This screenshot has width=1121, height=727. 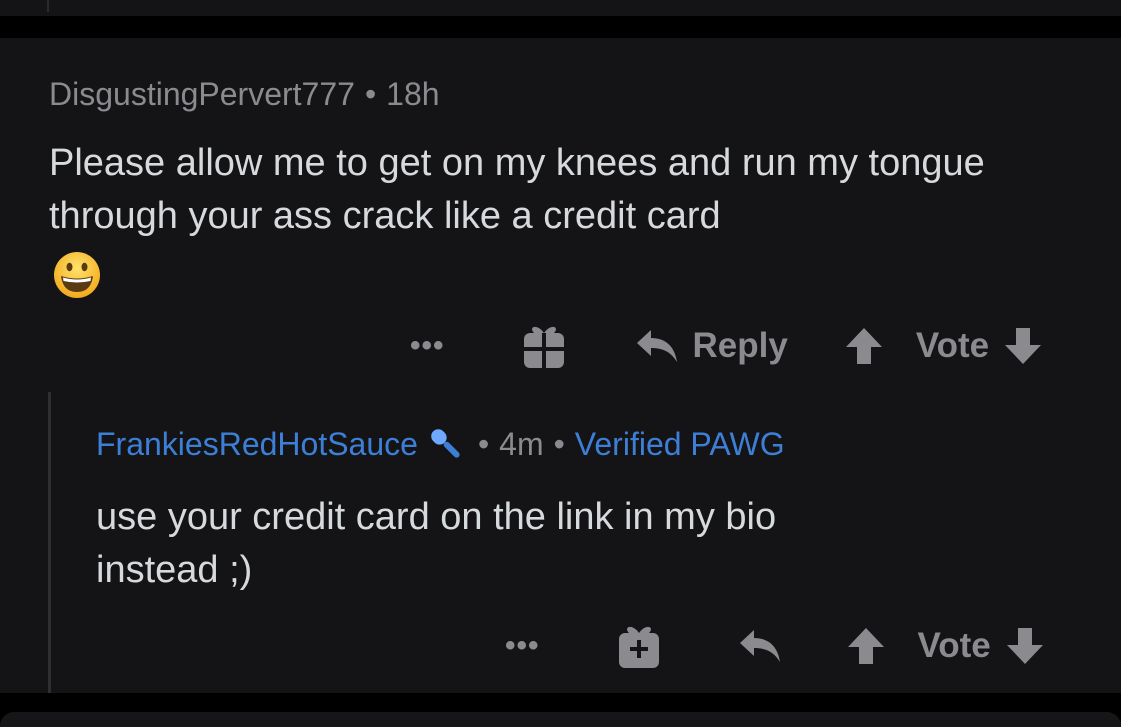 I want to click on thread-line, so click(x=49, y=542).